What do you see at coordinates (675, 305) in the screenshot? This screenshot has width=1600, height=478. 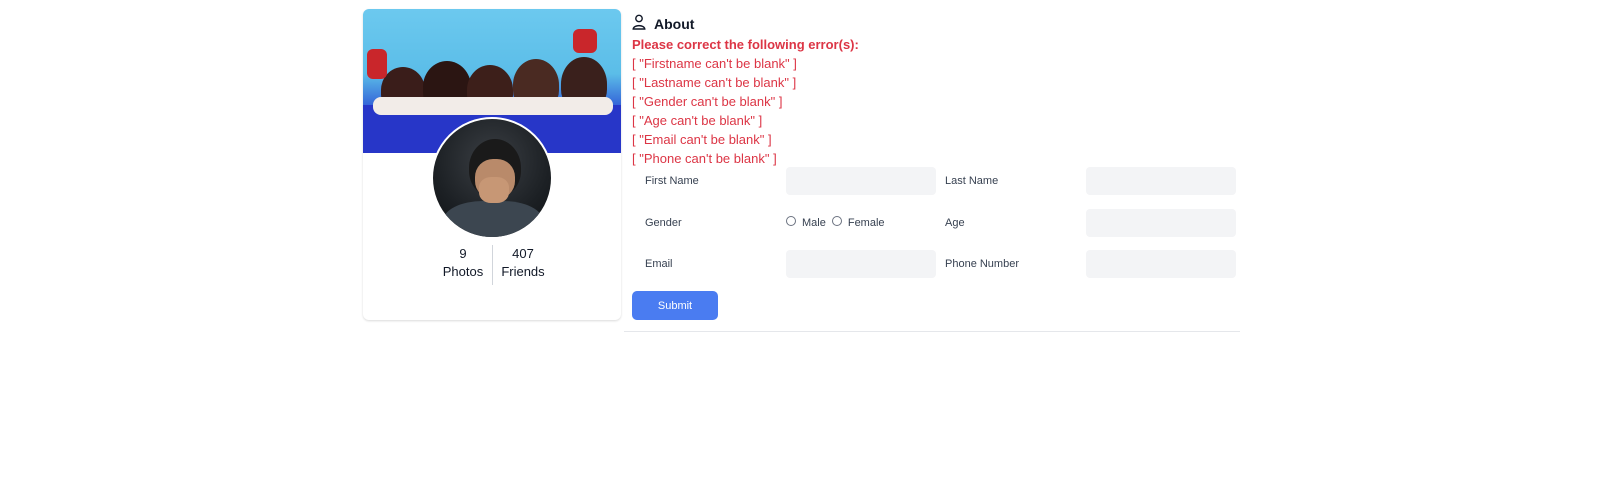 I see `submit-button: Submit` at bounding box center [675, 305].